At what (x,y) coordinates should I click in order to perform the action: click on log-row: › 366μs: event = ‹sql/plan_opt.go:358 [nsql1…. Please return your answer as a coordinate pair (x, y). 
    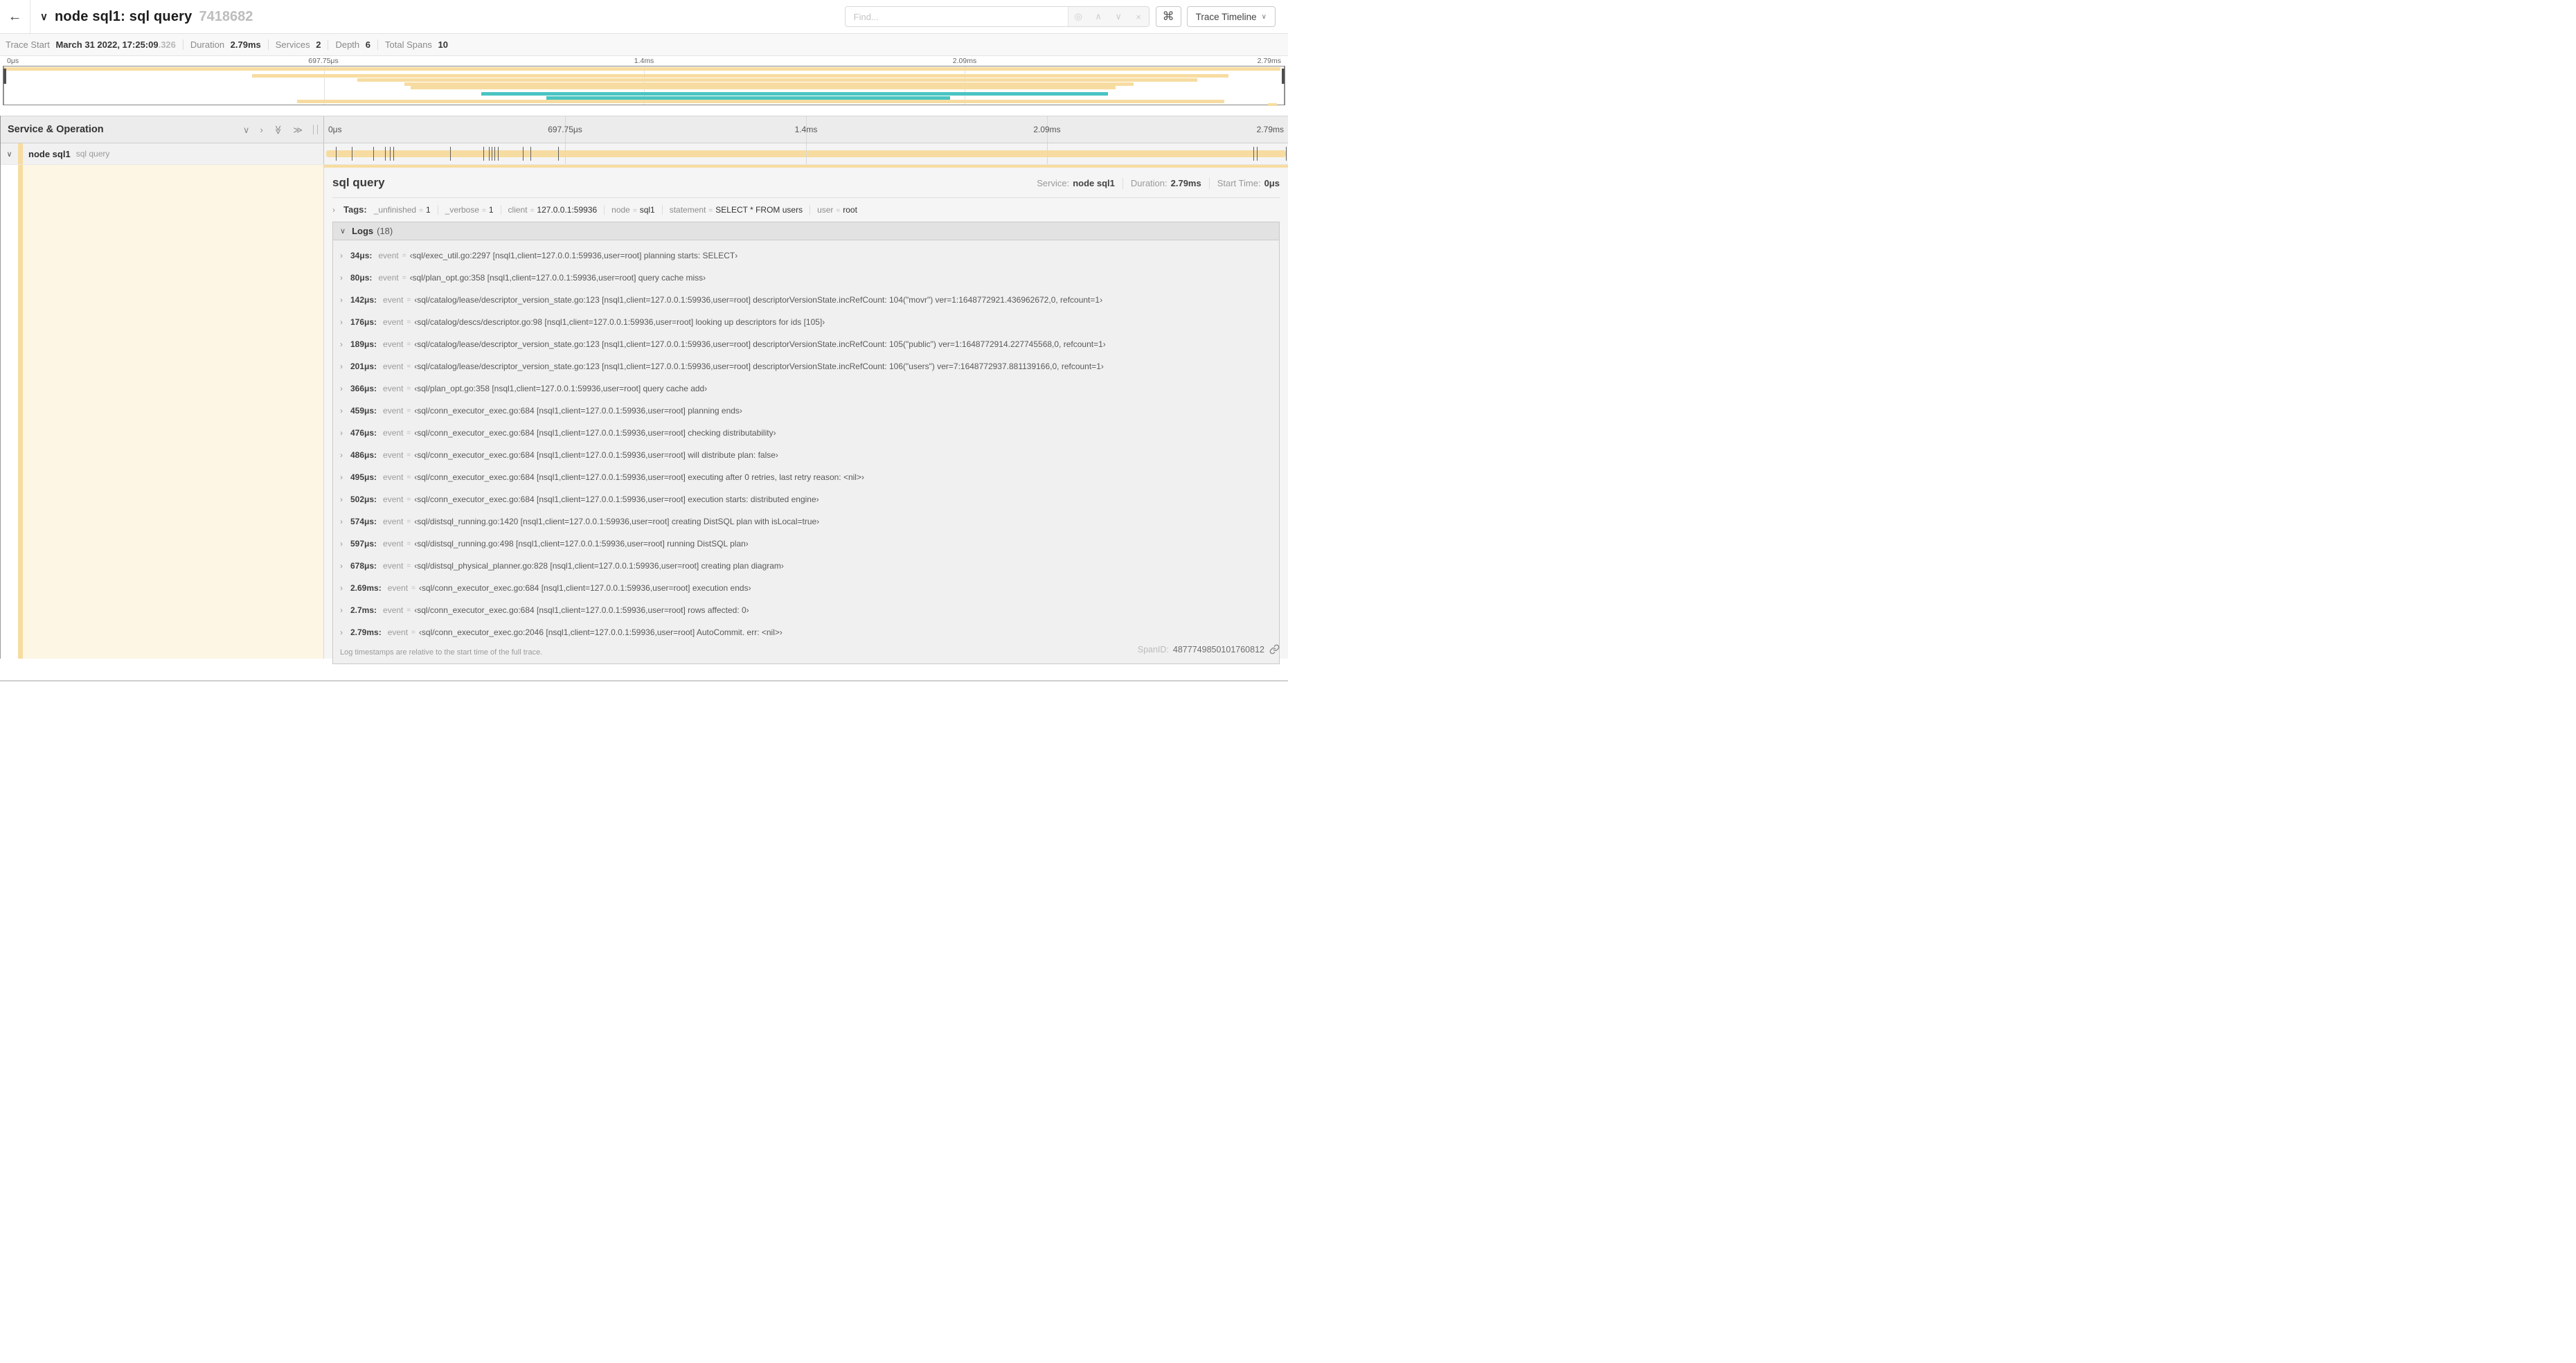
    Looking at the image, I should click on (806, 388).